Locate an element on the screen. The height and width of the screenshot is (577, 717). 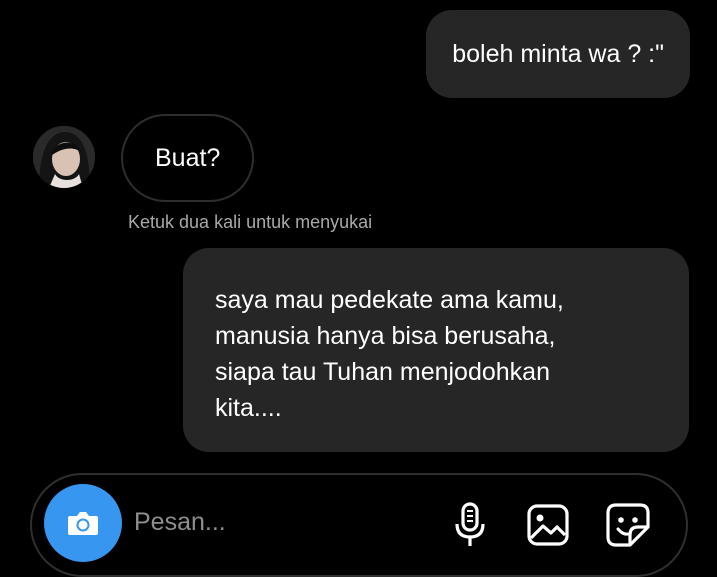
camera-button is located at coordinates (83, 523).